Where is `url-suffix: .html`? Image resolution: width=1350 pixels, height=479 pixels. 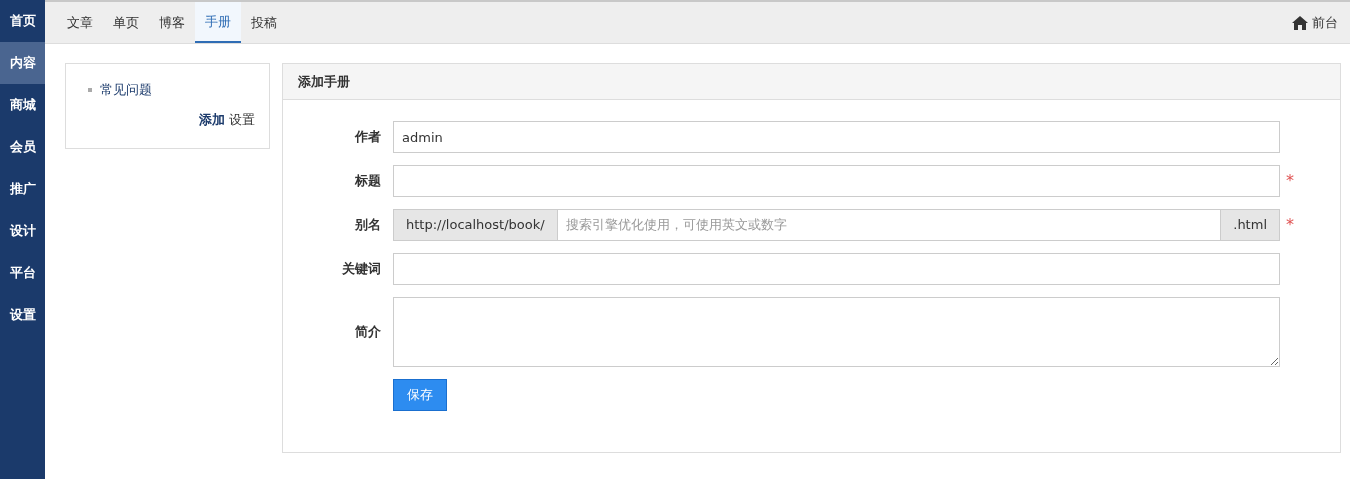
url-suffix: .html is located at coordinates (1250, 225).